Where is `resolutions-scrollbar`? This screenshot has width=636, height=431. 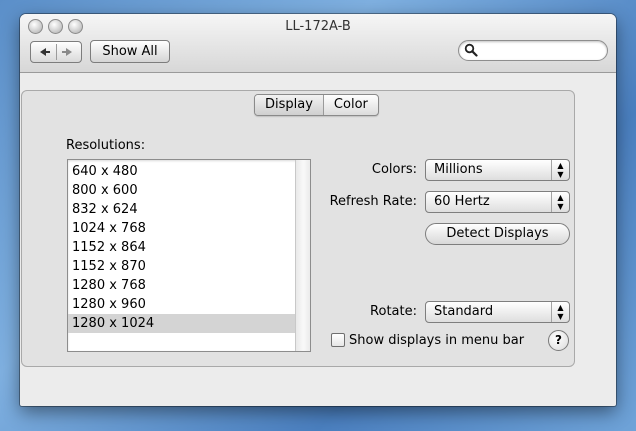 resolutions-scrollbar is located at coordinates (302, 255).